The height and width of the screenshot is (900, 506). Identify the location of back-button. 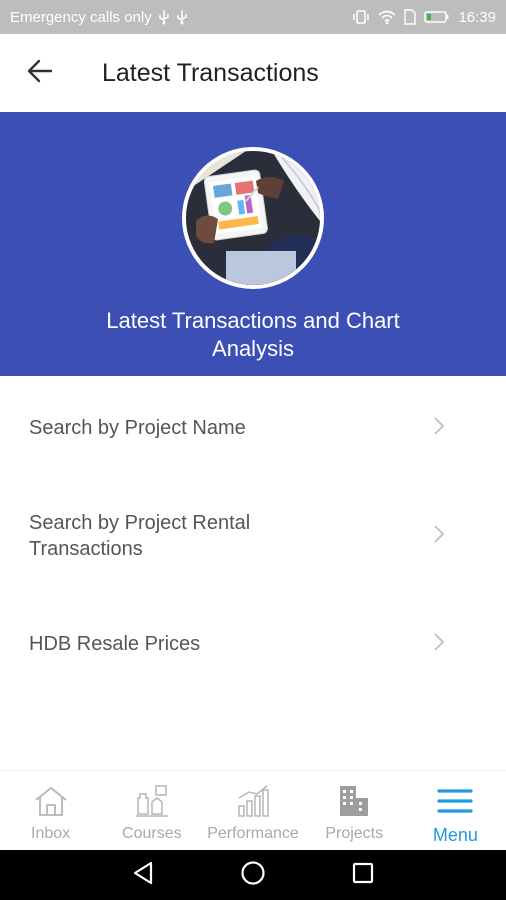
(40, 73).